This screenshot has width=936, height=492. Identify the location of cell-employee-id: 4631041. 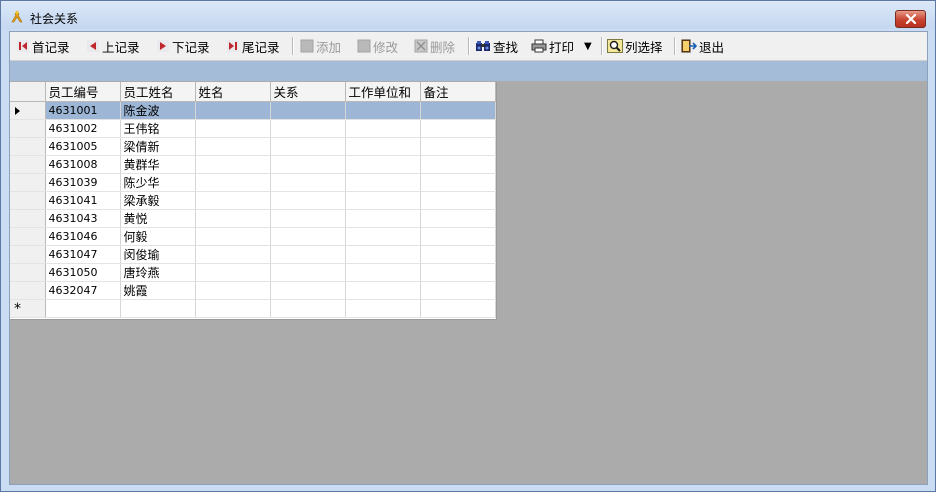
(83, 200).